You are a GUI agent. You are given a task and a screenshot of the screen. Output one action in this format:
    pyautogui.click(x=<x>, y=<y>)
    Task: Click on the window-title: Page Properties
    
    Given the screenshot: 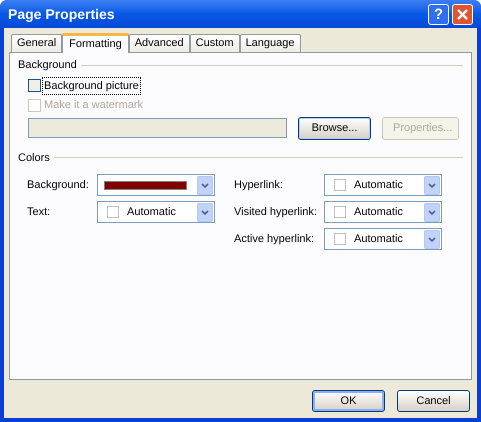 What is the action you would take?
    pyautogui.click(x=62, y=14)
    